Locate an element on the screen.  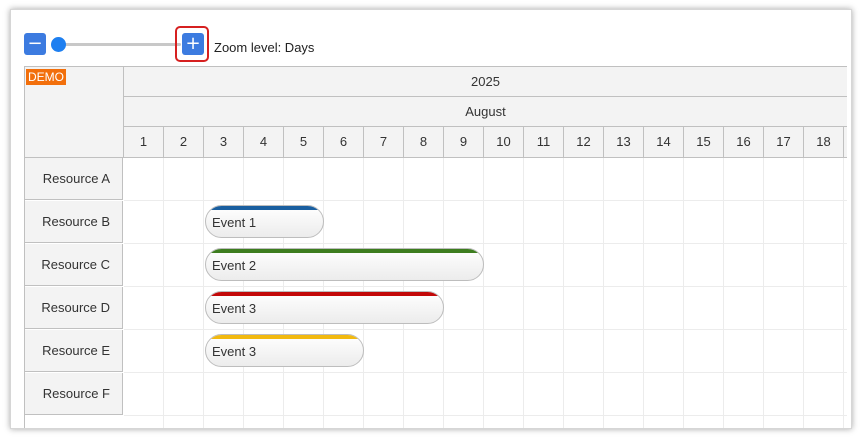
day-header-12: 12 is located at coordinates (584, 142).